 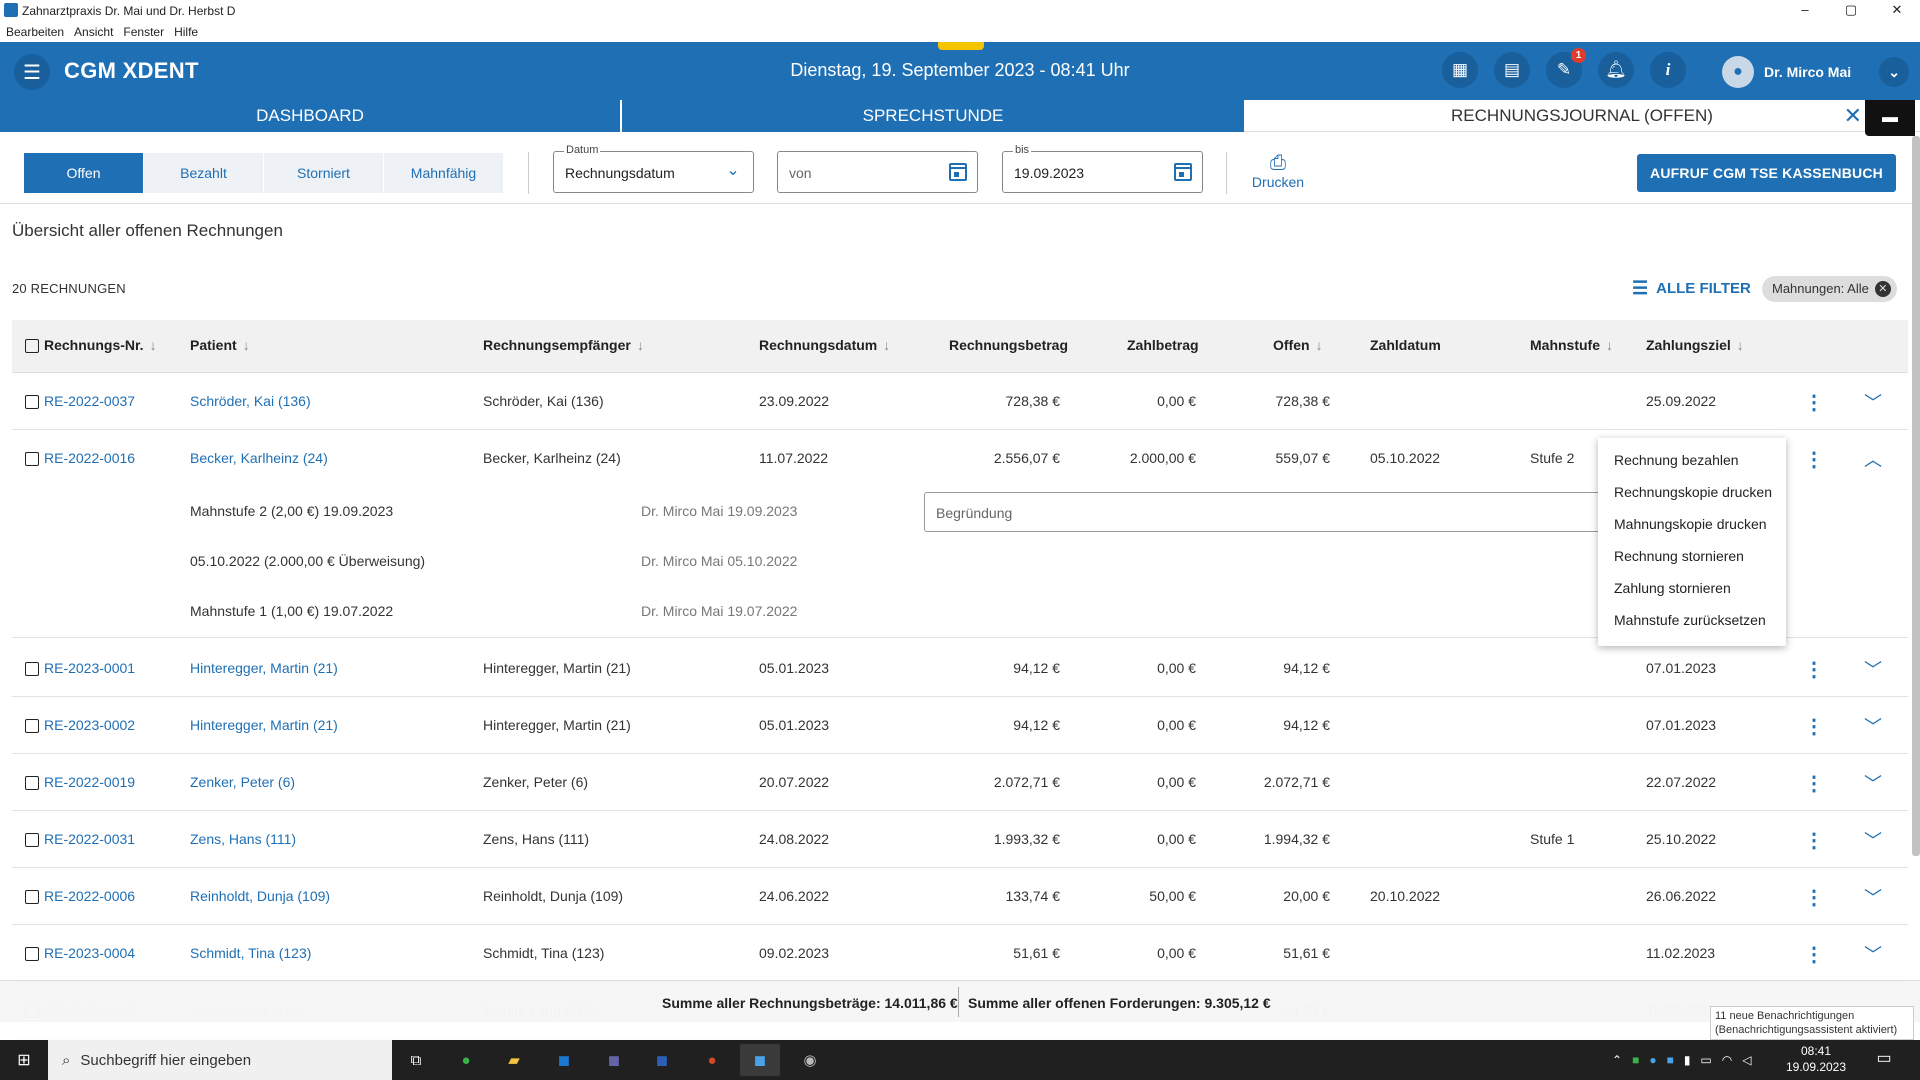 I want to click on cell-patient: Zens, Hans (111), so click(x=243, y=839).